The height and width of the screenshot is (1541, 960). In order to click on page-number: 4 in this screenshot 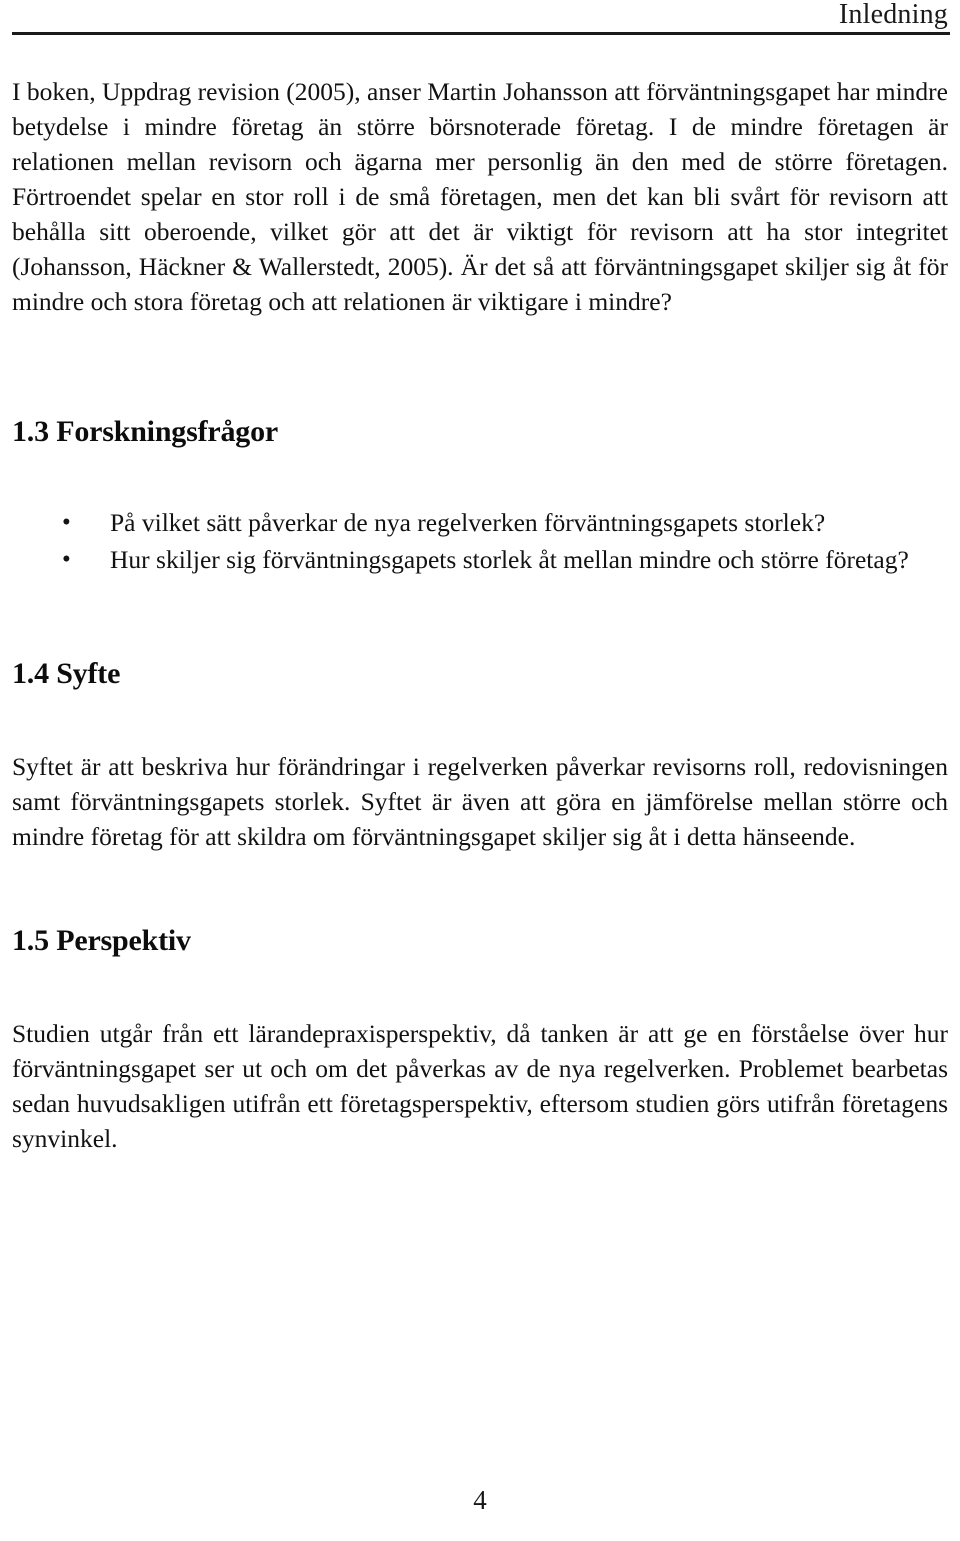, I will do `click(480, 1500)`.